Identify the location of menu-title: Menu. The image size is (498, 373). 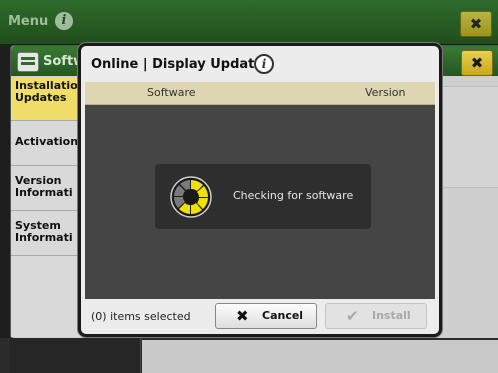
(28, 21).